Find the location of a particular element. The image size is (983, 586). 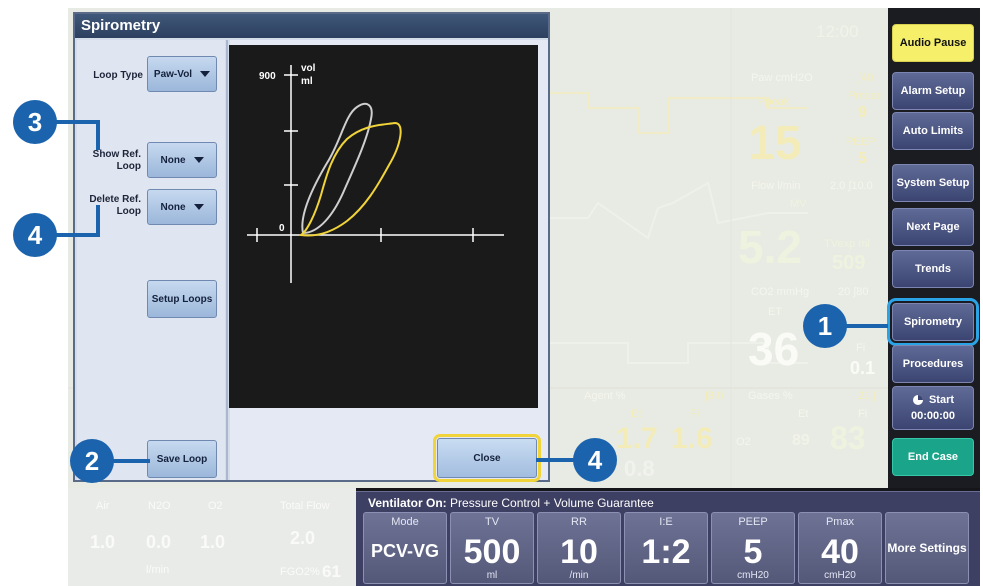

total-flow-value: 2.0 is located at coordinates (303, 538).